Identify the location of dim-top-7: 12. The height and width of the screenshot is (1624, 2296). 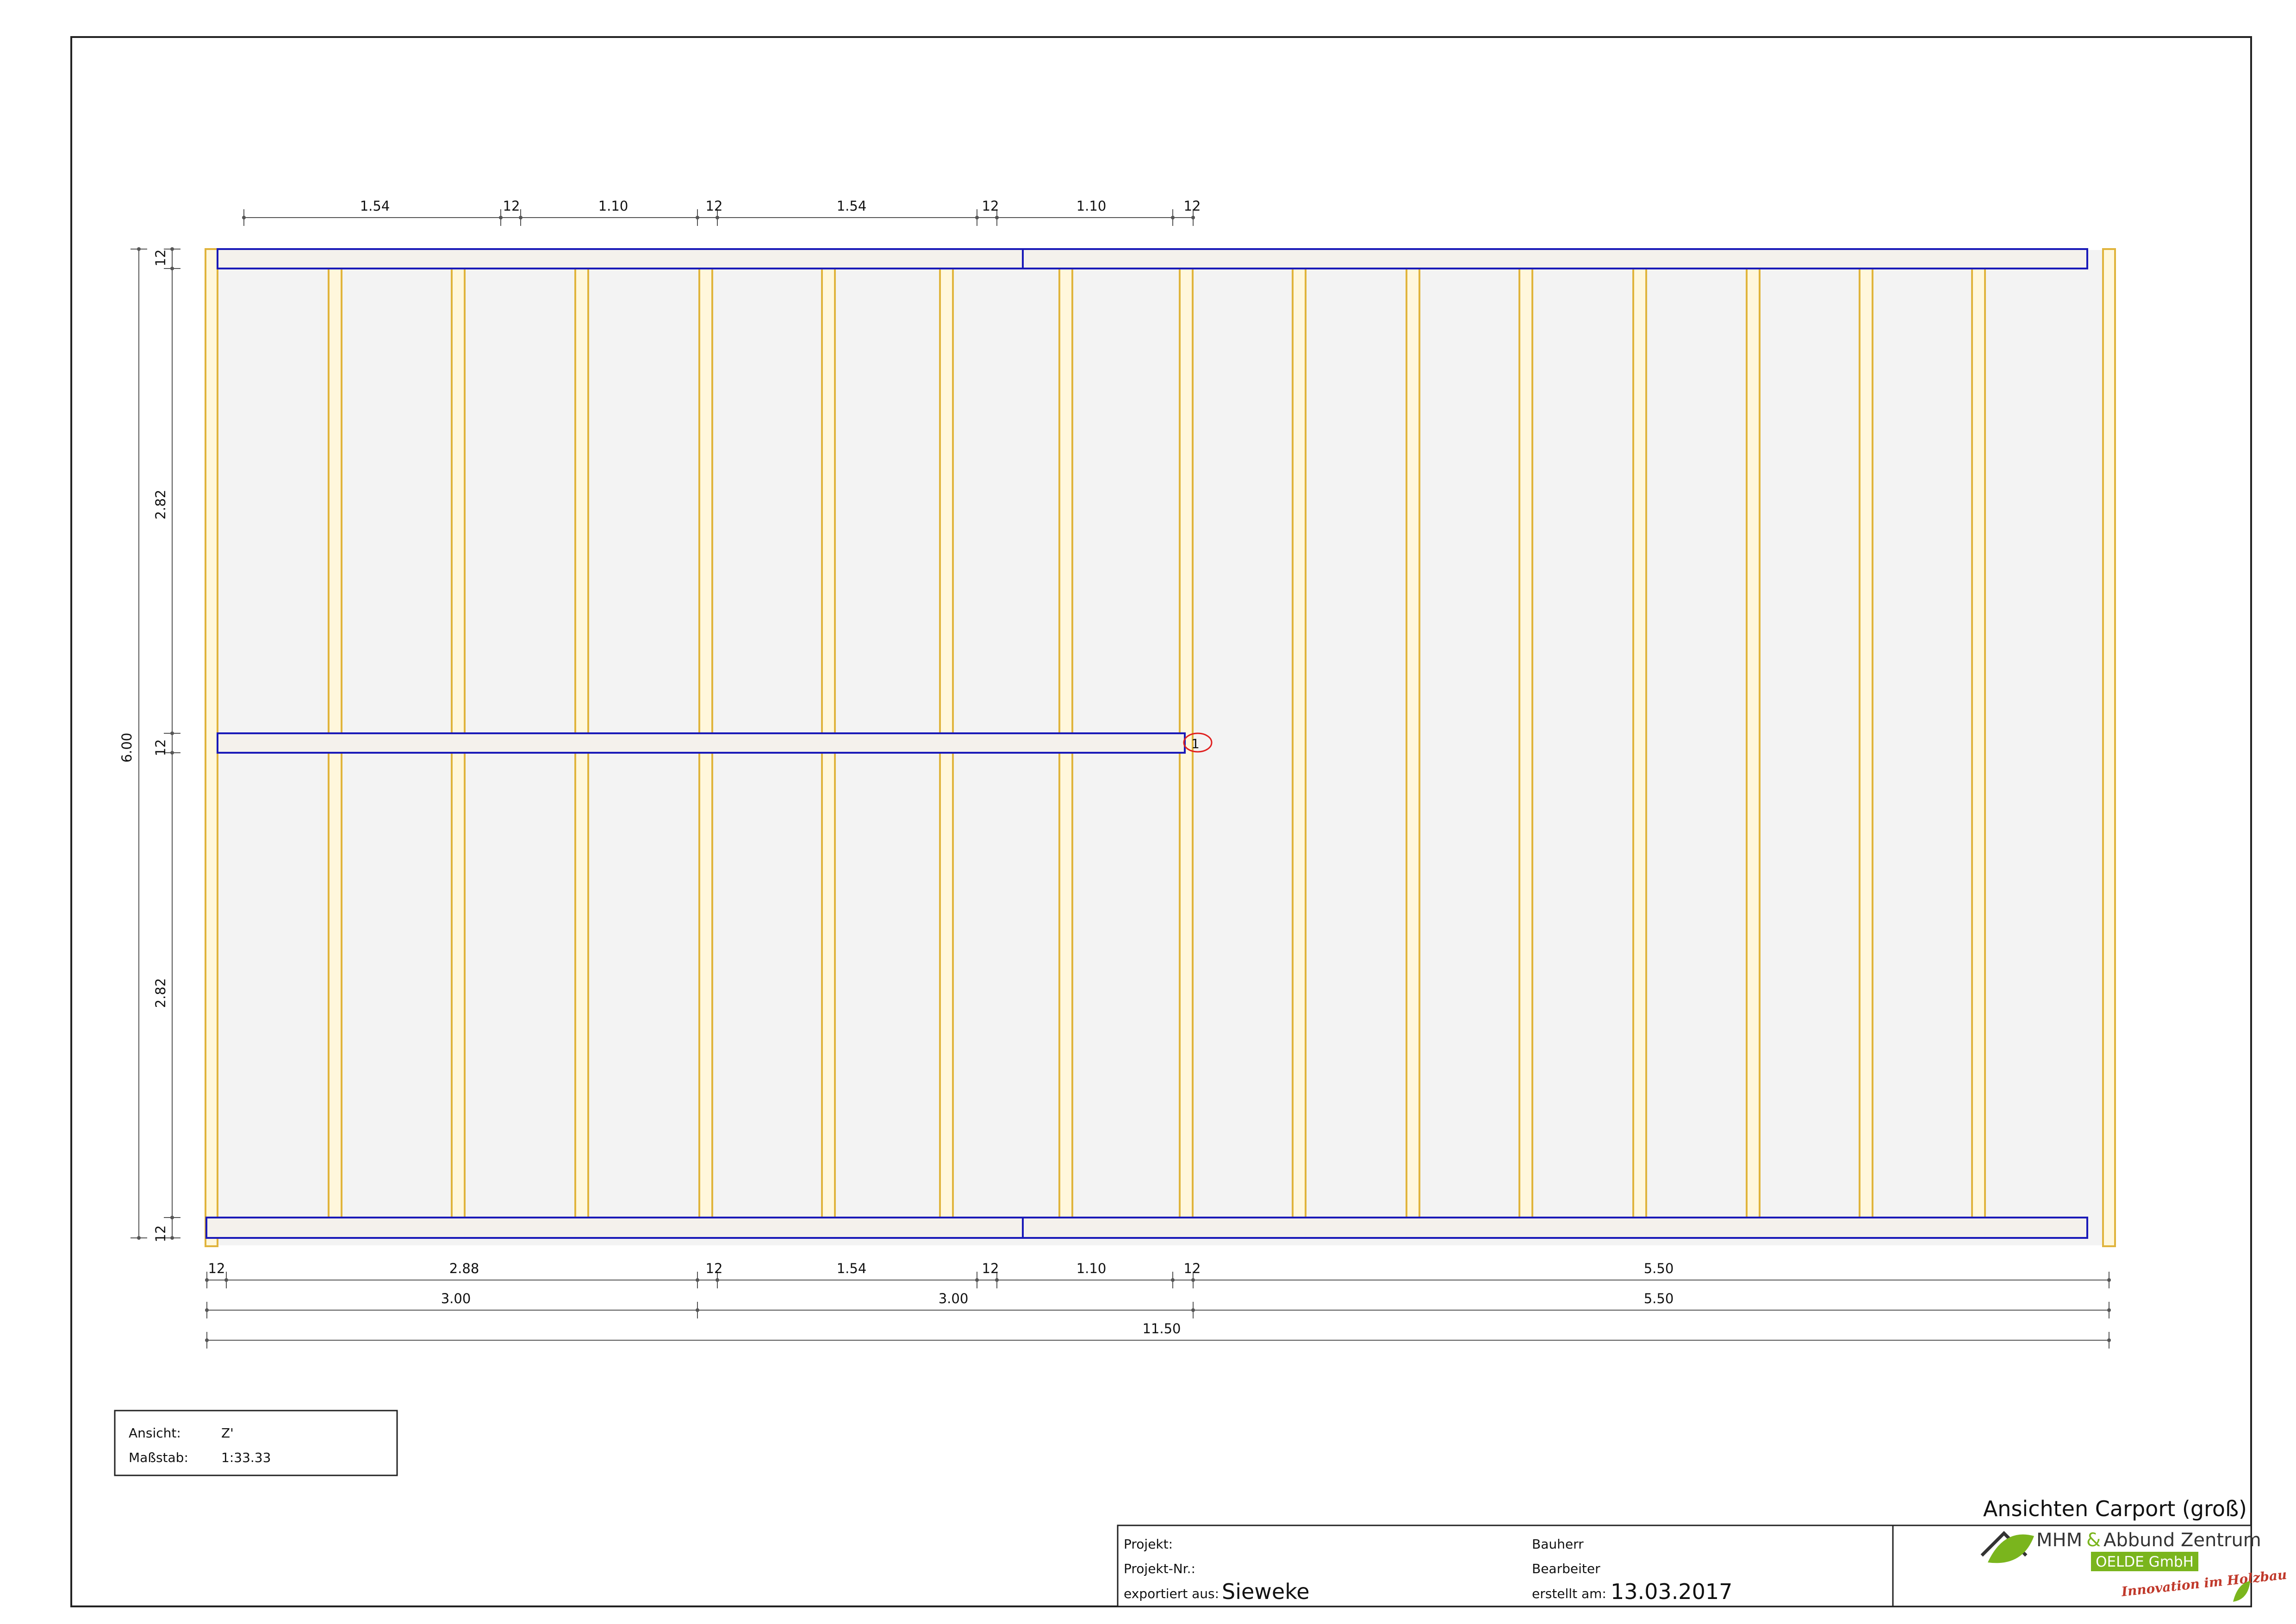
(1192, 206).